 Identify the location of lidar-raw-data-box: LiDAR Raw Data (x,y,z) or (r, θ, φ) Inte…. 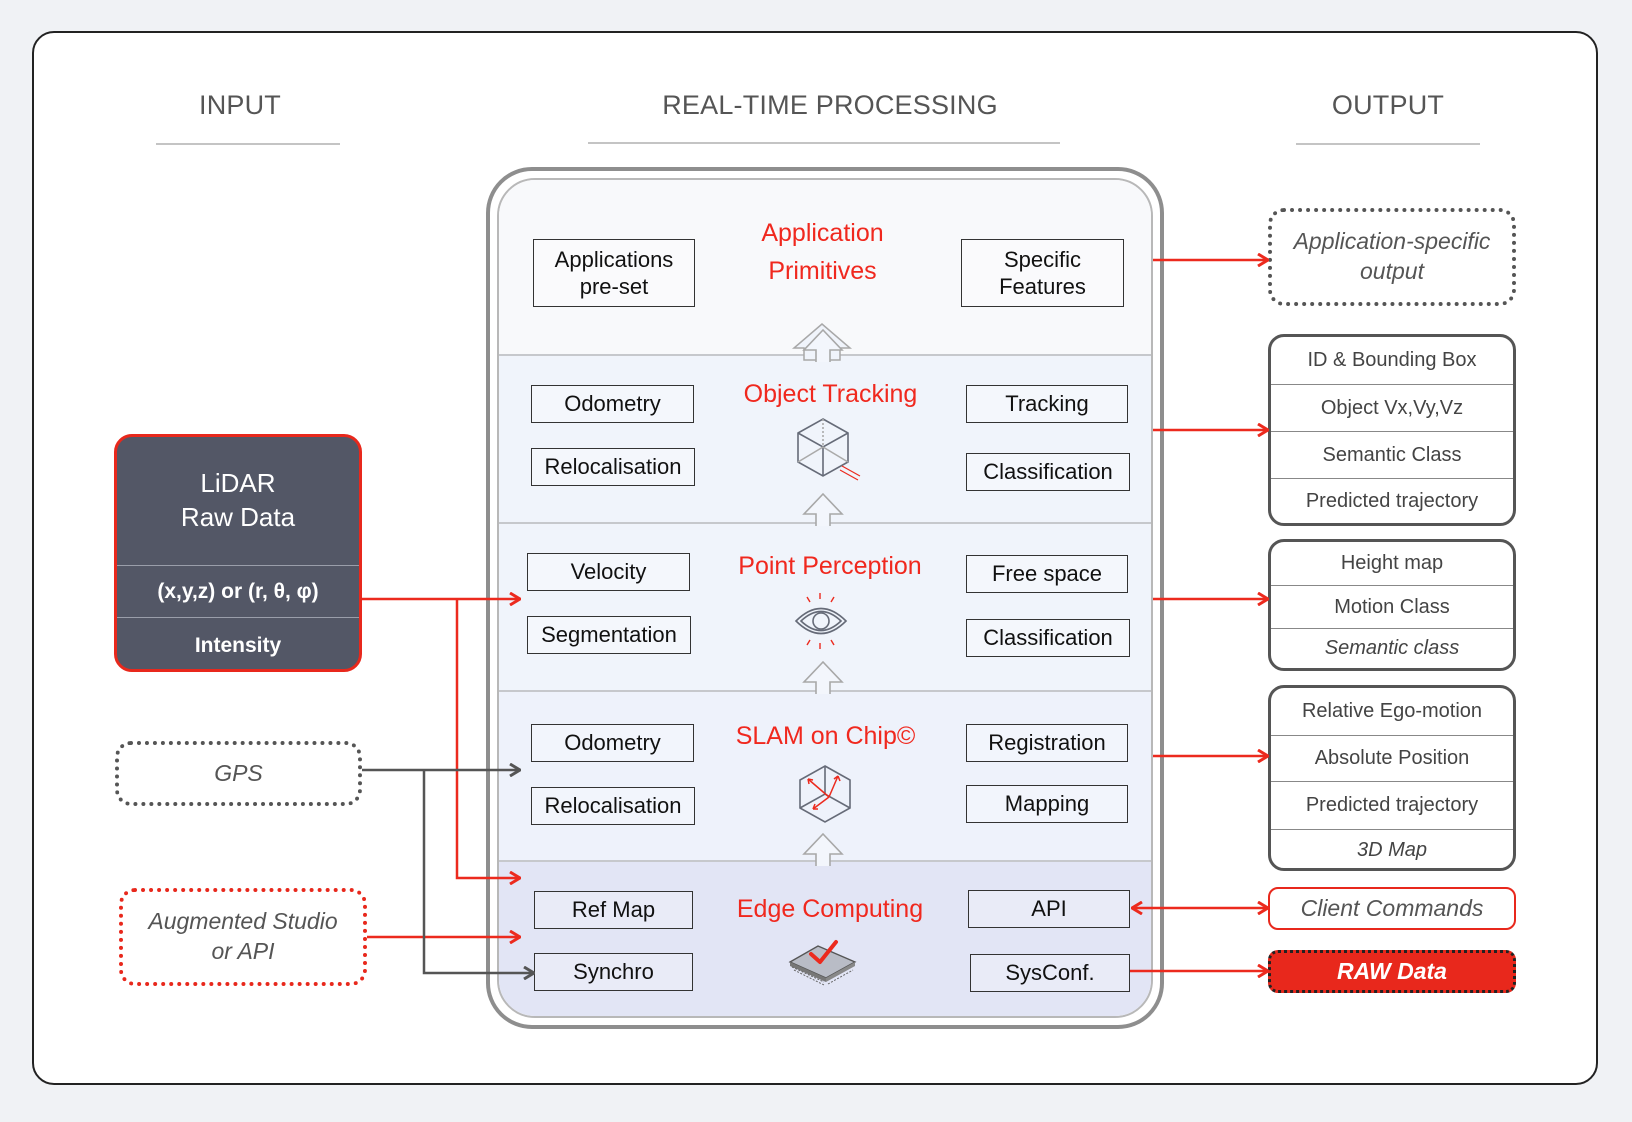
(238, 553).